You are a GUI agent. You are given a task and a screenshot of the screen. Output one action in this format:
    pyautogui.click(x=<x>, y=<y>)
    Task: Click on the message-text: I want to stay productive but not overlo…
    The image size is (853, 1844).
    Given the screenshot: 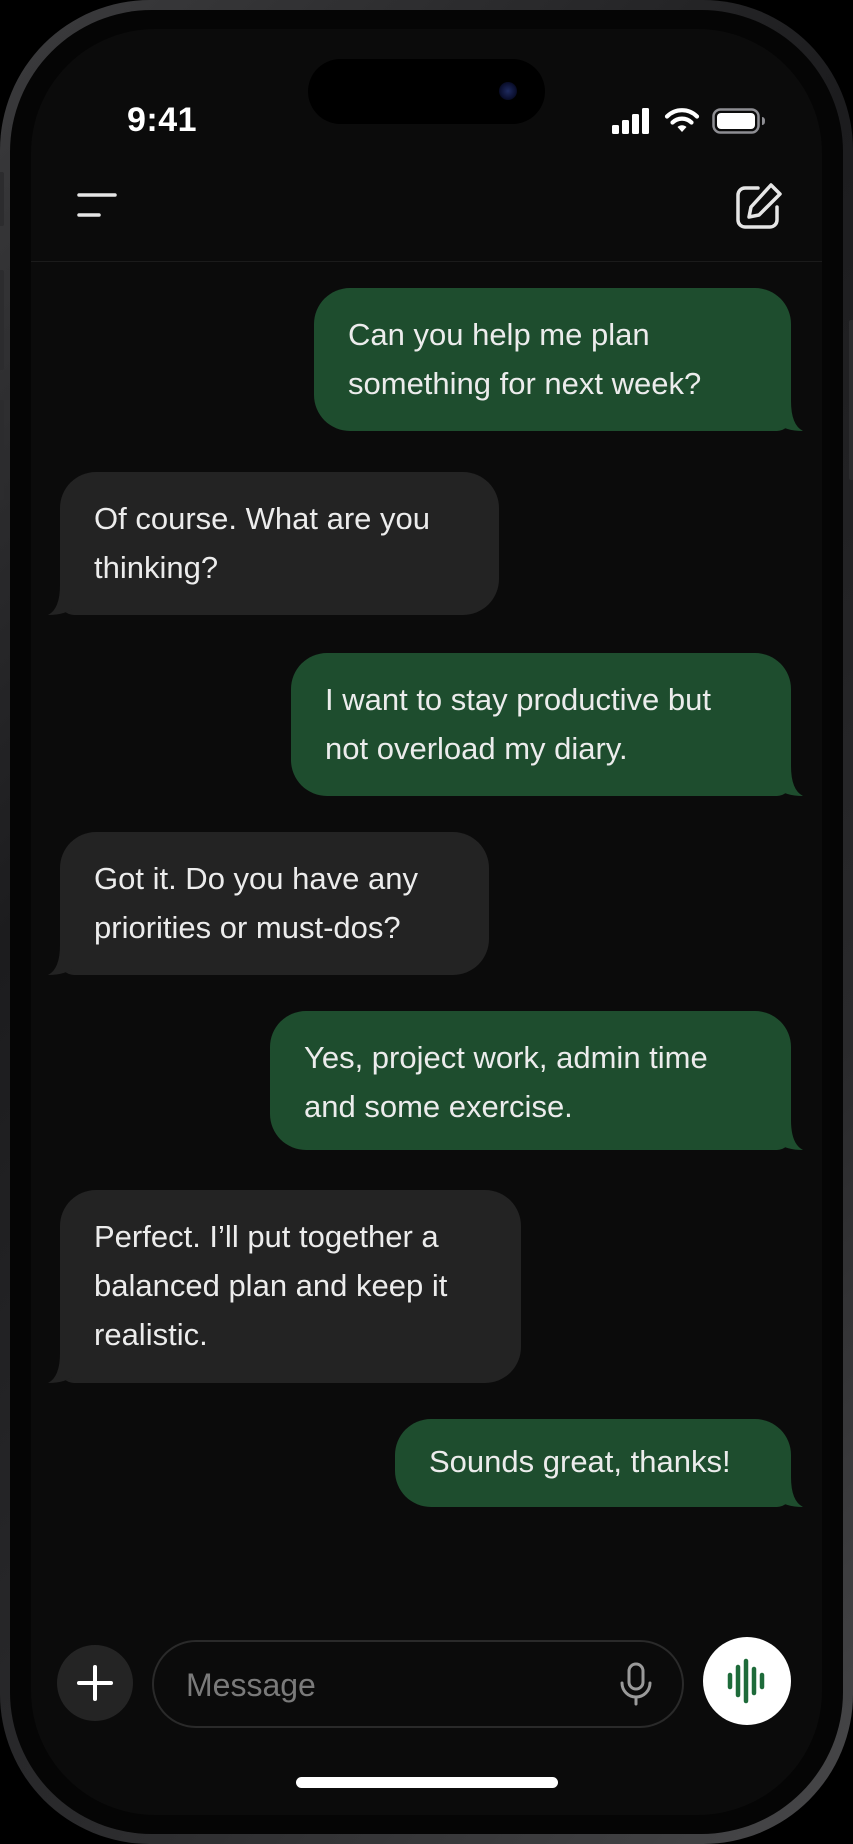 What is the action you would take?
    pyautogui.click(x=518, y=724)
    